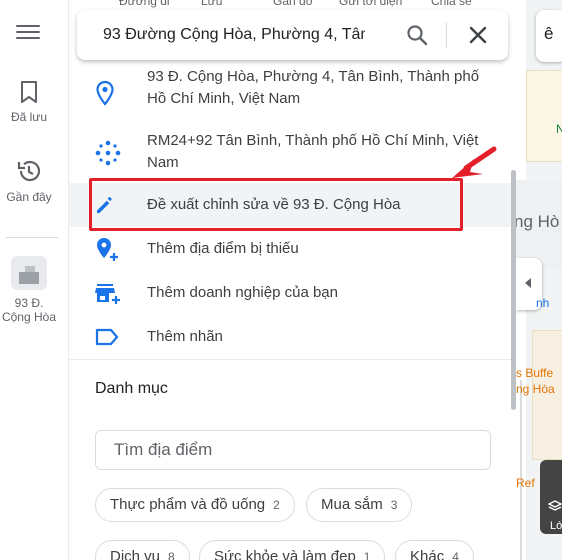 Image resolution: width=562 pixels, height=560 pixels. Describe the element at coordinates (29, 92) in the screenshot. I see `bookmark-icon` at that location.